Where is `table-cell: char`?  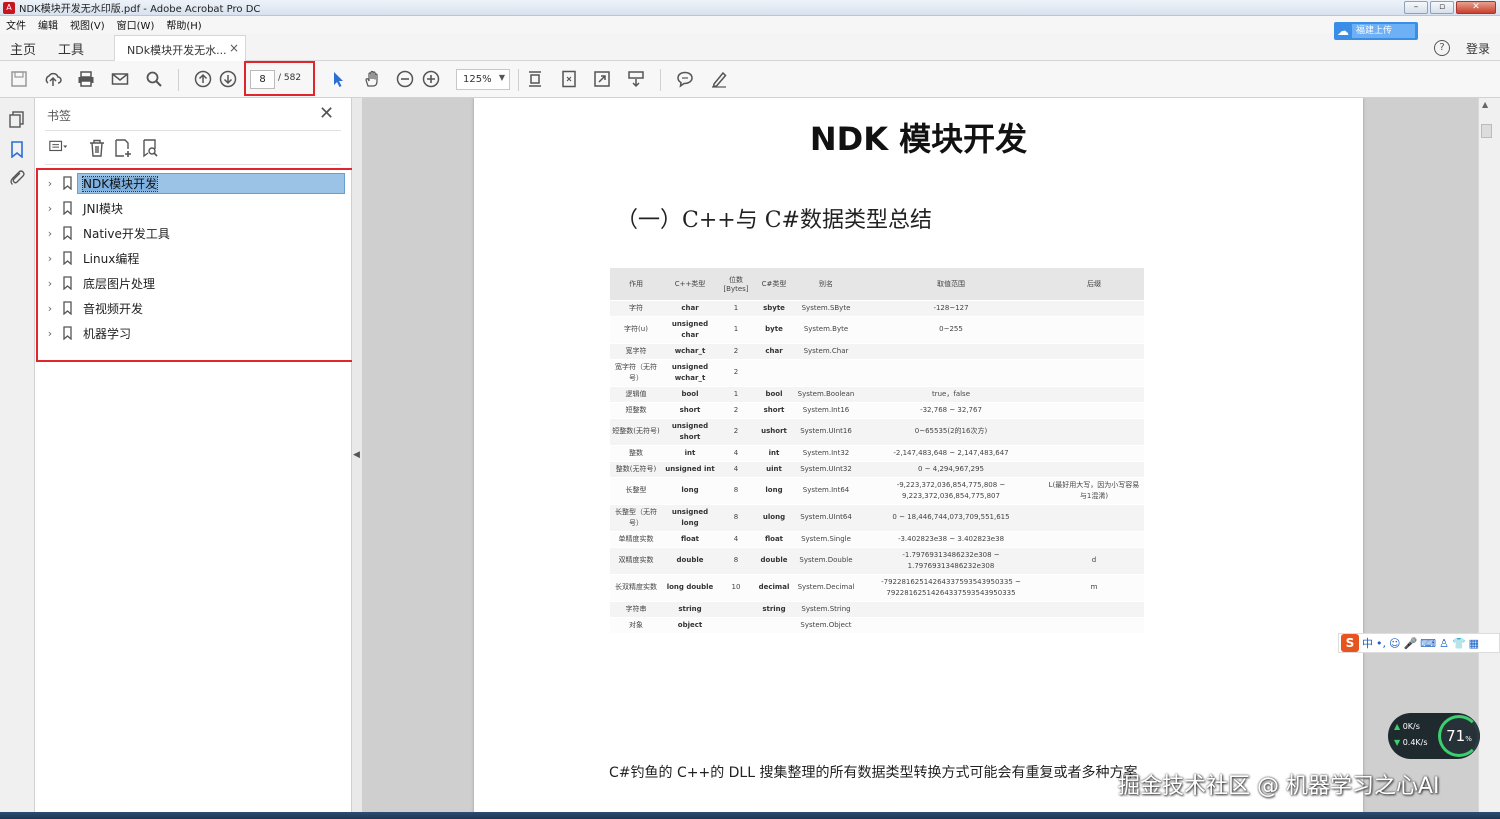 table-cell: char is located at coordinates (774, 351).